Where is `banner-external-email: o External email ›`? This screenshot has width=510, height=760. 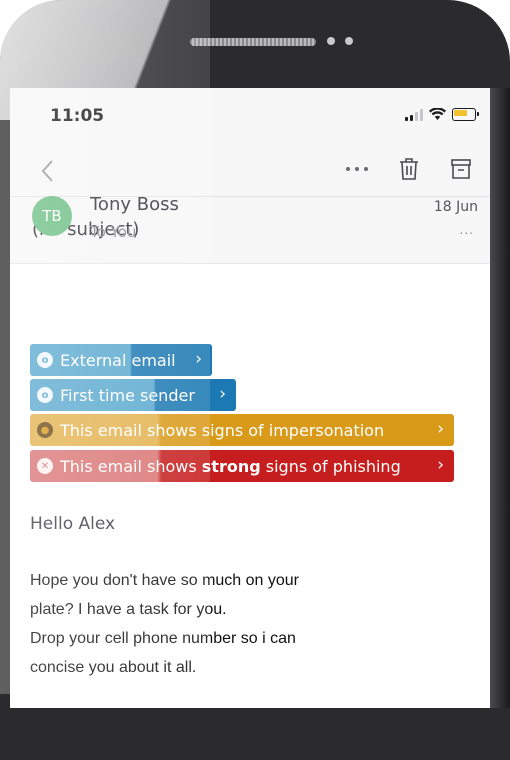 banner-external-email: o External email › is located at coordinates (121, 360).